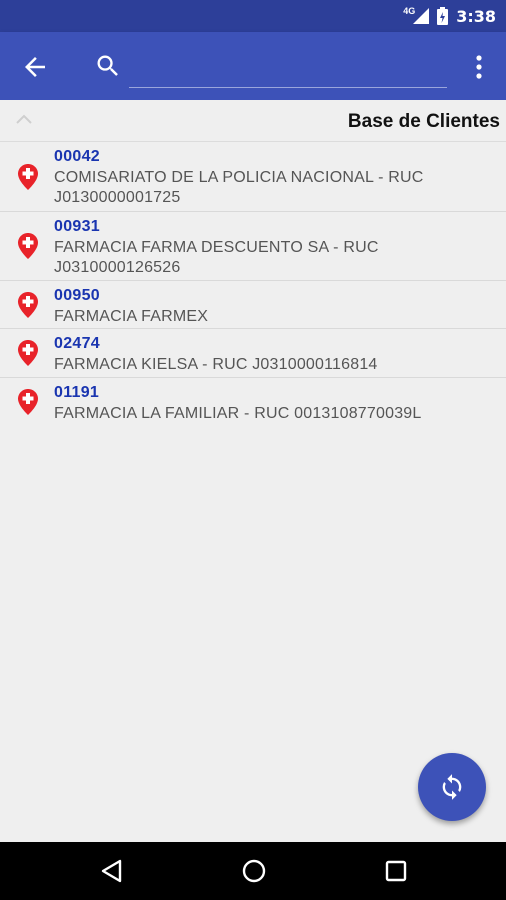 The height and width of the screenshot is (900, 506). What do you see at coordinates (77, 226) in the screenshot?
I see `client-code: 00931` at bounding box center [77, 226].